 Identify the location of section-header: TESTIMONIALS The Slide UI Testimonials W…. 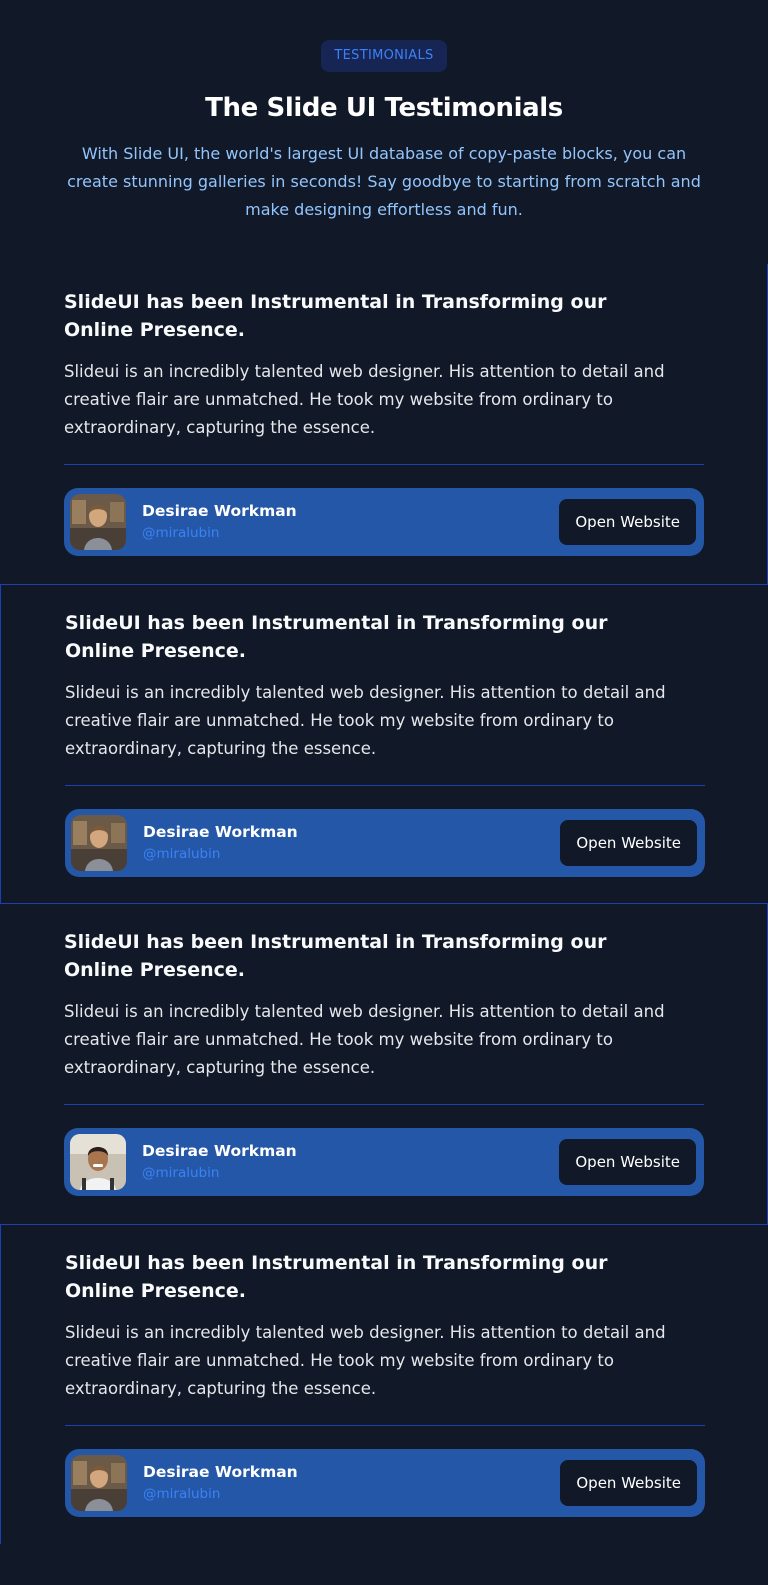
(384, 112).